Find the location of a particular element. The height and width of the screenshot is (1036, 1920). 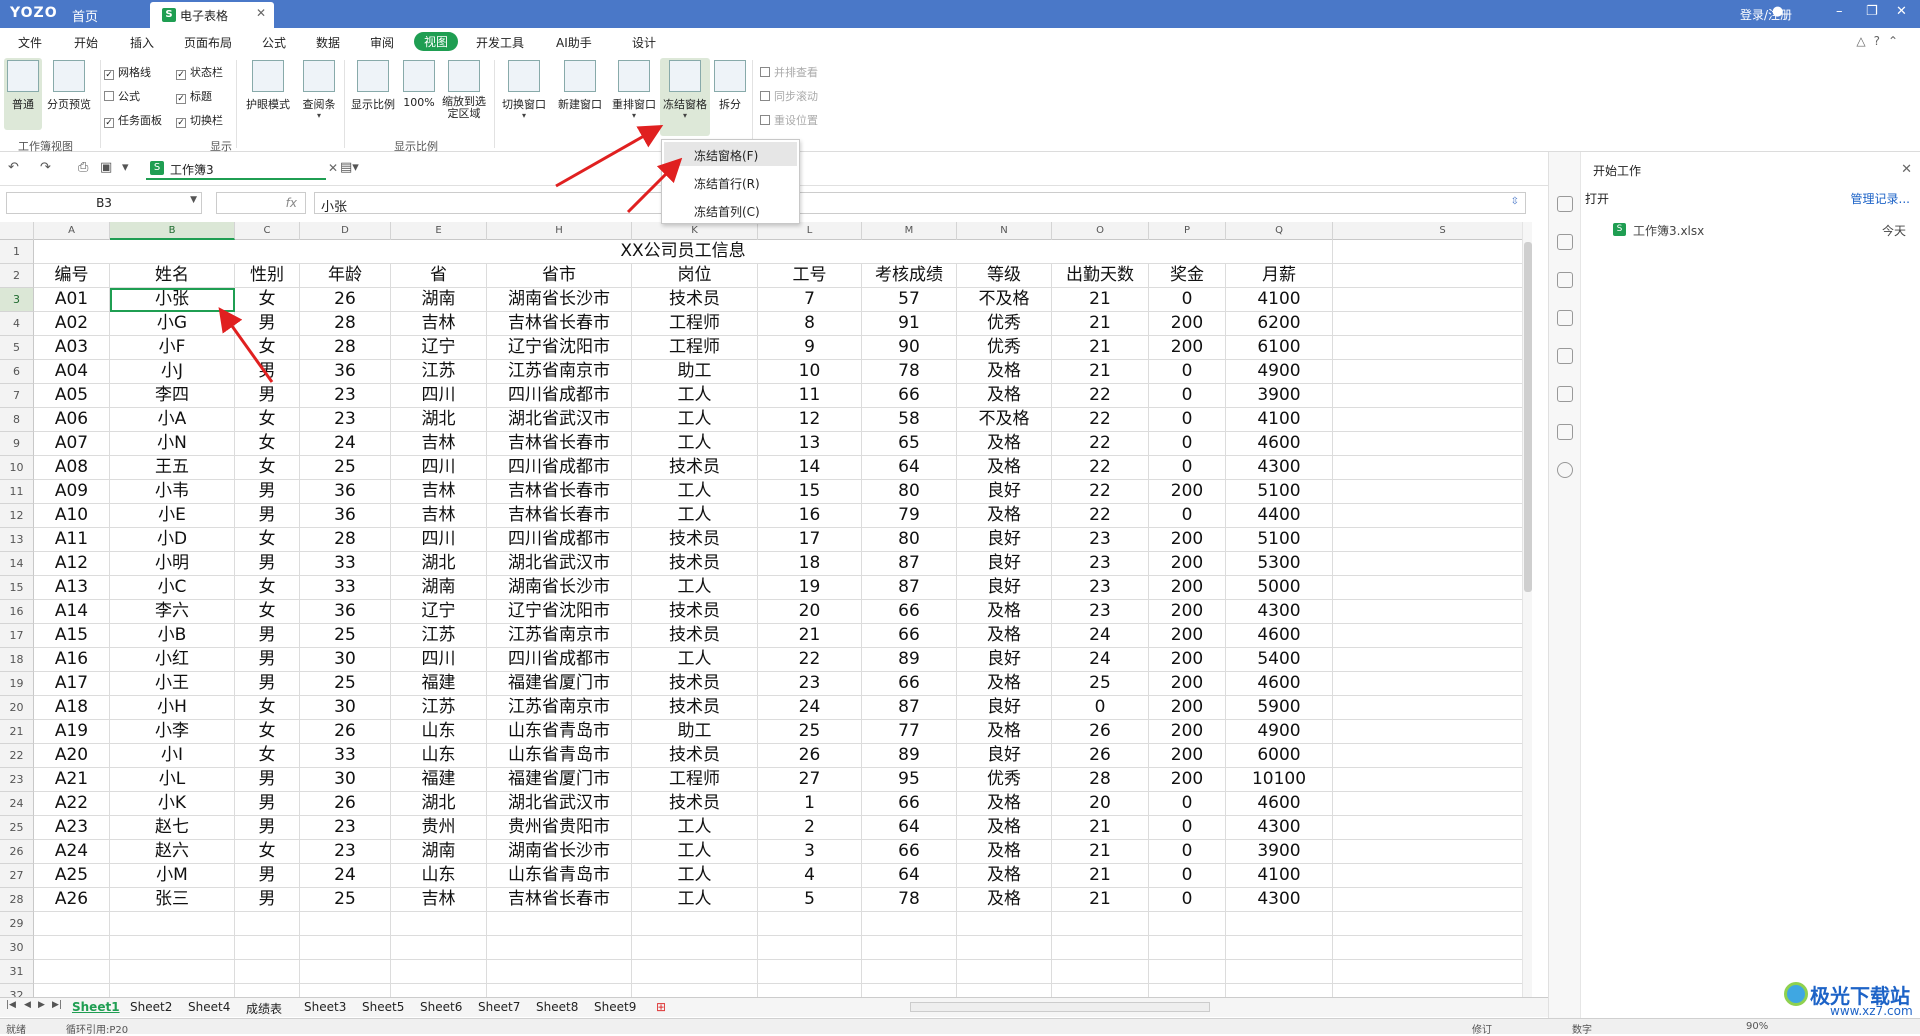

cell: A15 is located at coordinates (72, 636).